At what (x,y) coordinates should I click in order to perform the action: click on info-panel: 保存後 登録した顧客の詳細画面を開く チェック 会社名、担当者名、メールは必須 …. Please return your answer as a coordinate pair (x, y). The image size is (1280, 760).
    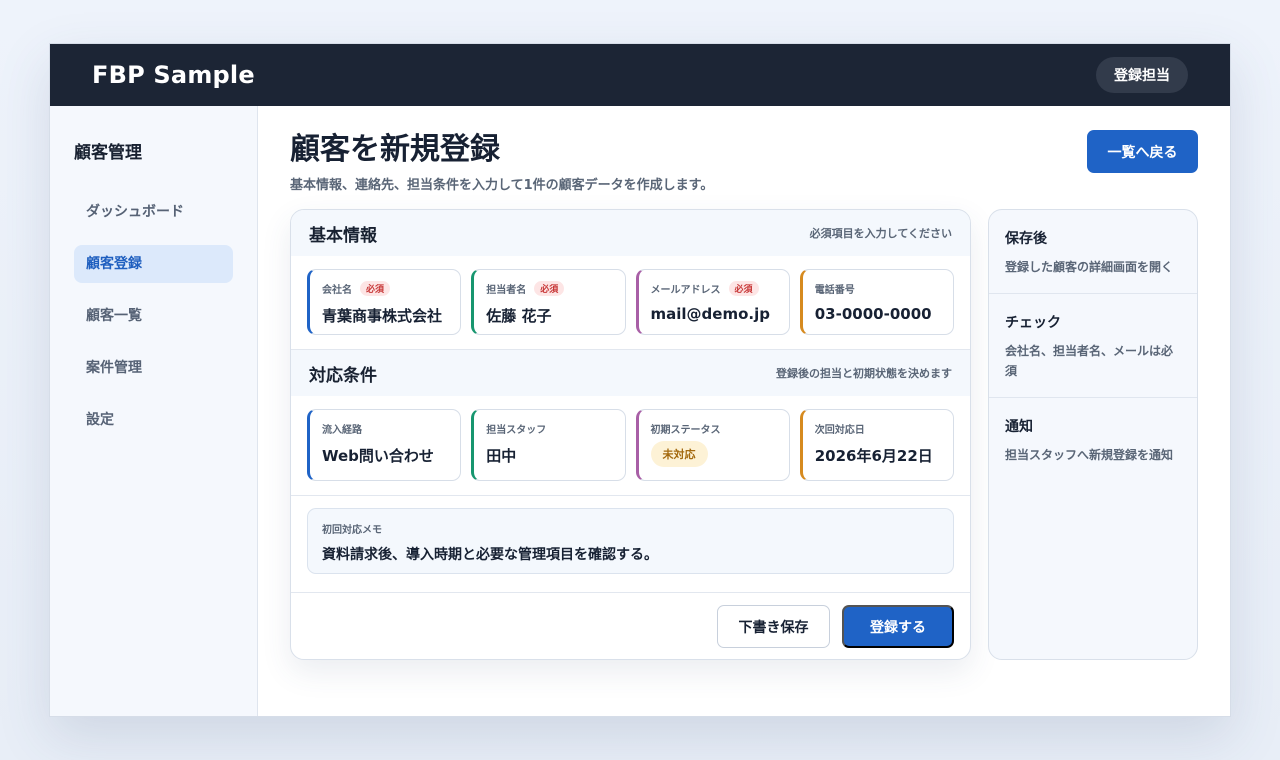
    Looking at the image, I should click on (1093, 434).